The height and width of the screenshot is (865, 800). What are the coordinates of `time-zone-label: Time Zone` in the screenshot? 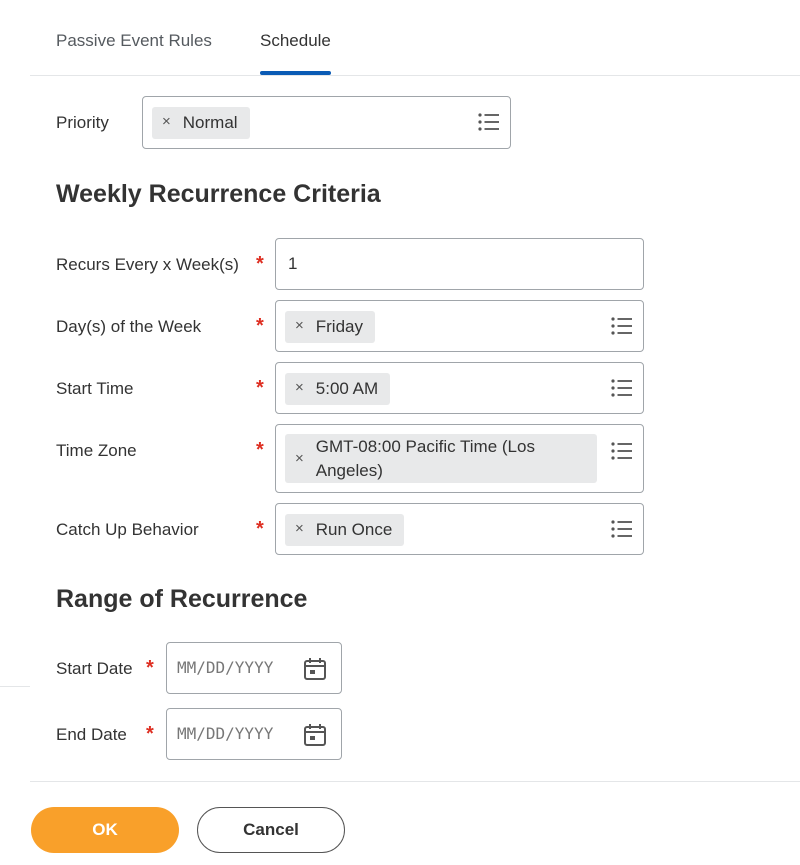 It's located at (96, 450).